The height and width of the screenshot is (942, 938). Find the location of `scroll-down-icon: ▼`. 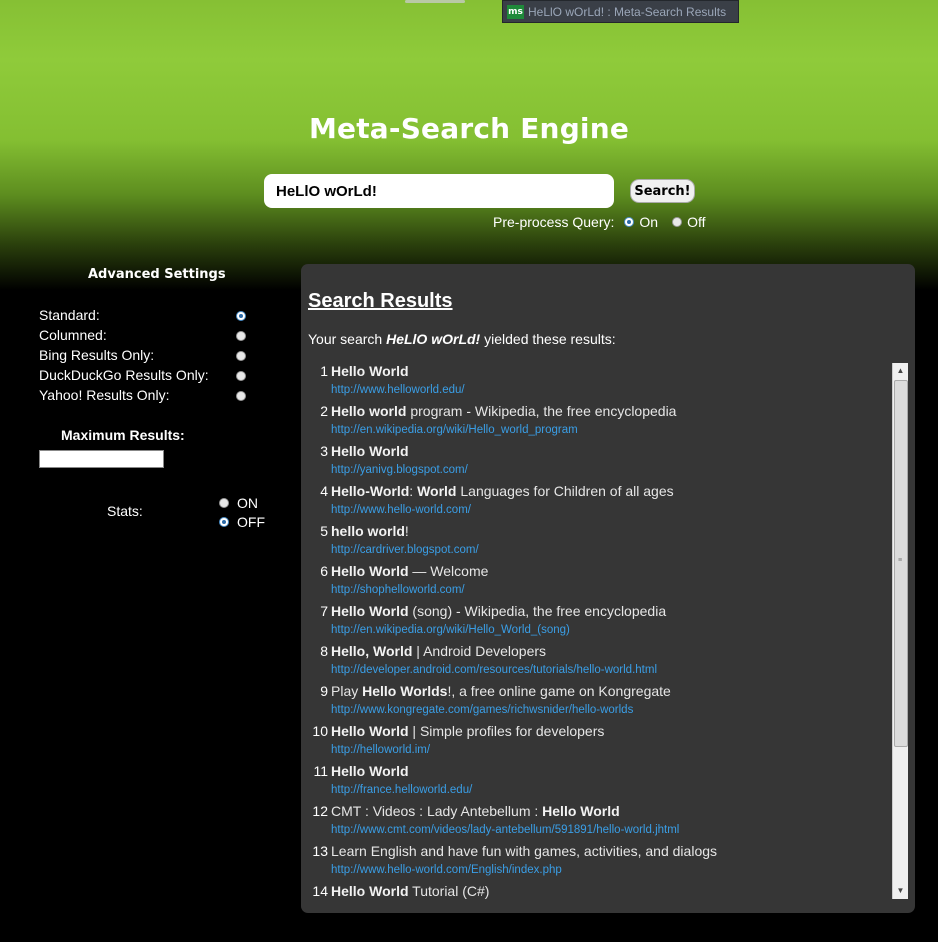

scroll-down-icon: ▼ is located at coordinates (900, 891).